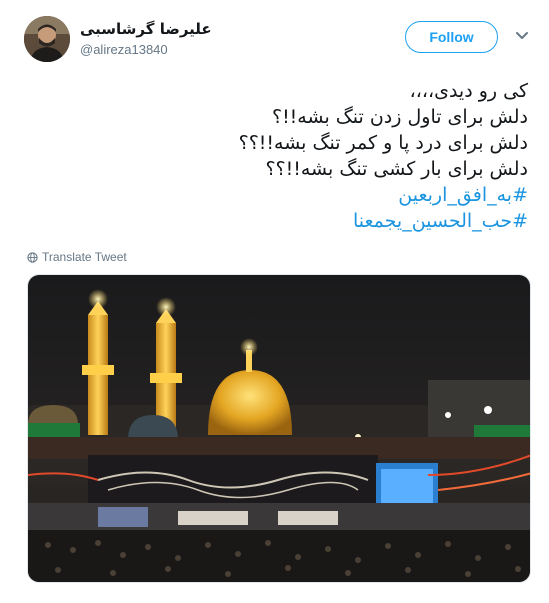 Image resolution: width=549 pixels, height=603 pixels. I want to click on translate-tweet-link: Translate Tweet, so click(77, 257).